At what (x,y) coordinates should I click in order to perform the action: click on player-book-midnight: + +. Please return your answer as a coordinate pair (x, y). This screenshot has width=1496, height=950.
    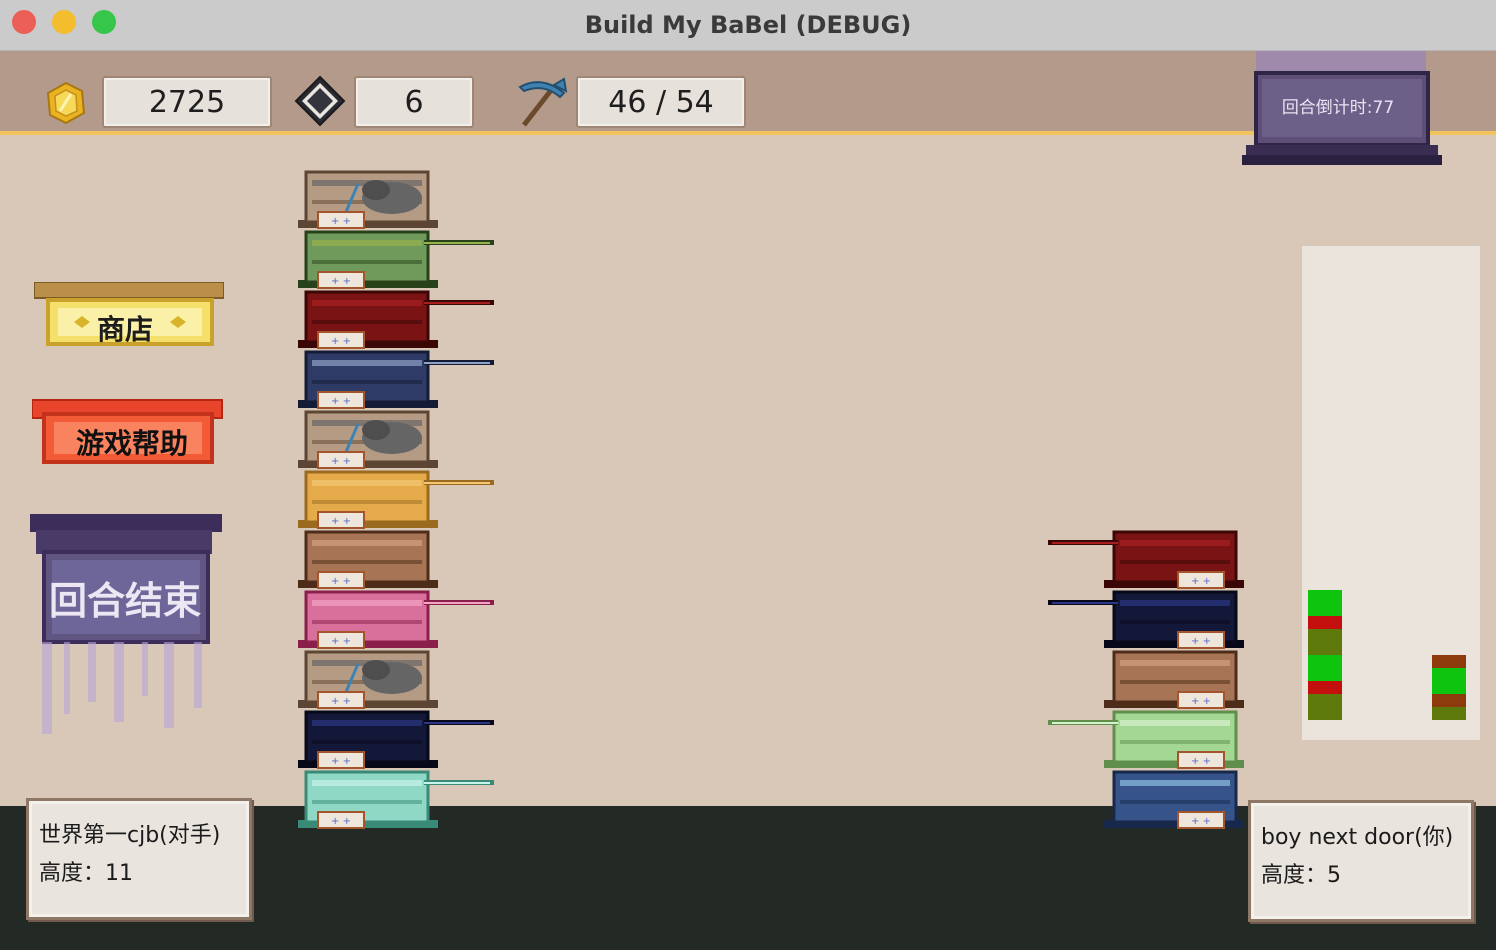
    Looking at the image, I should click on (1146, 620).